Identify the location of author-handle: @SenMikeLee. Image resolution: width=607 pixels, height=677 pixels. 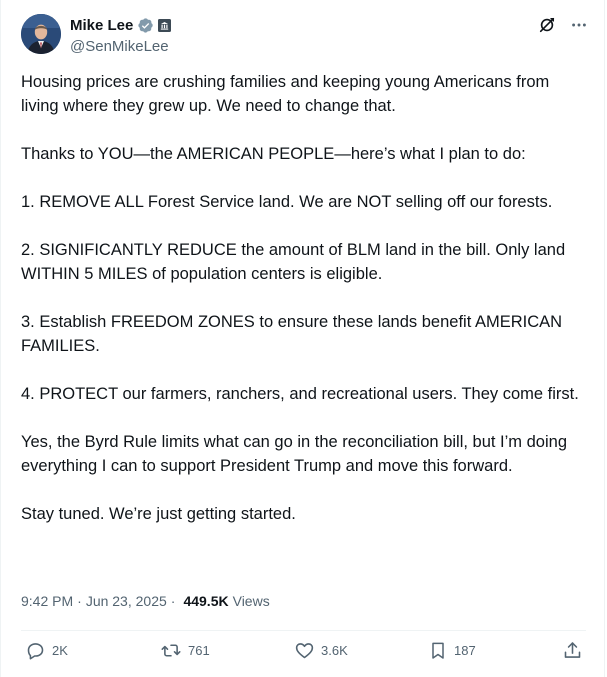
(120, 46).